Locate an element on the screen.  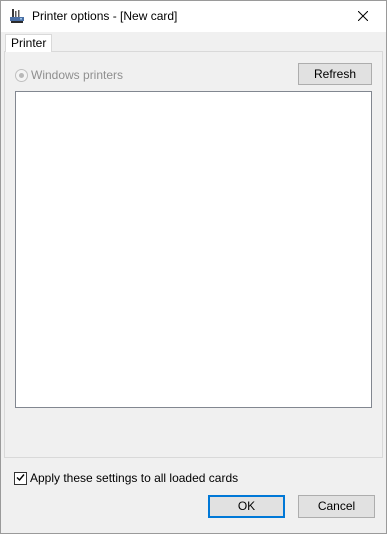
title-bar: Printer options - [New card] is located at coordinates (193, 16).